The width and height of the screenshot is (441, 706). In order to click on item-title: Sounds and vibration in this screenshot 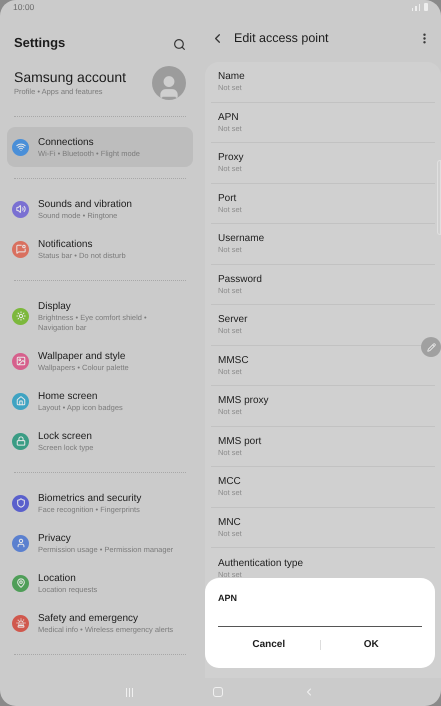, I will do `click(85, 204)`.